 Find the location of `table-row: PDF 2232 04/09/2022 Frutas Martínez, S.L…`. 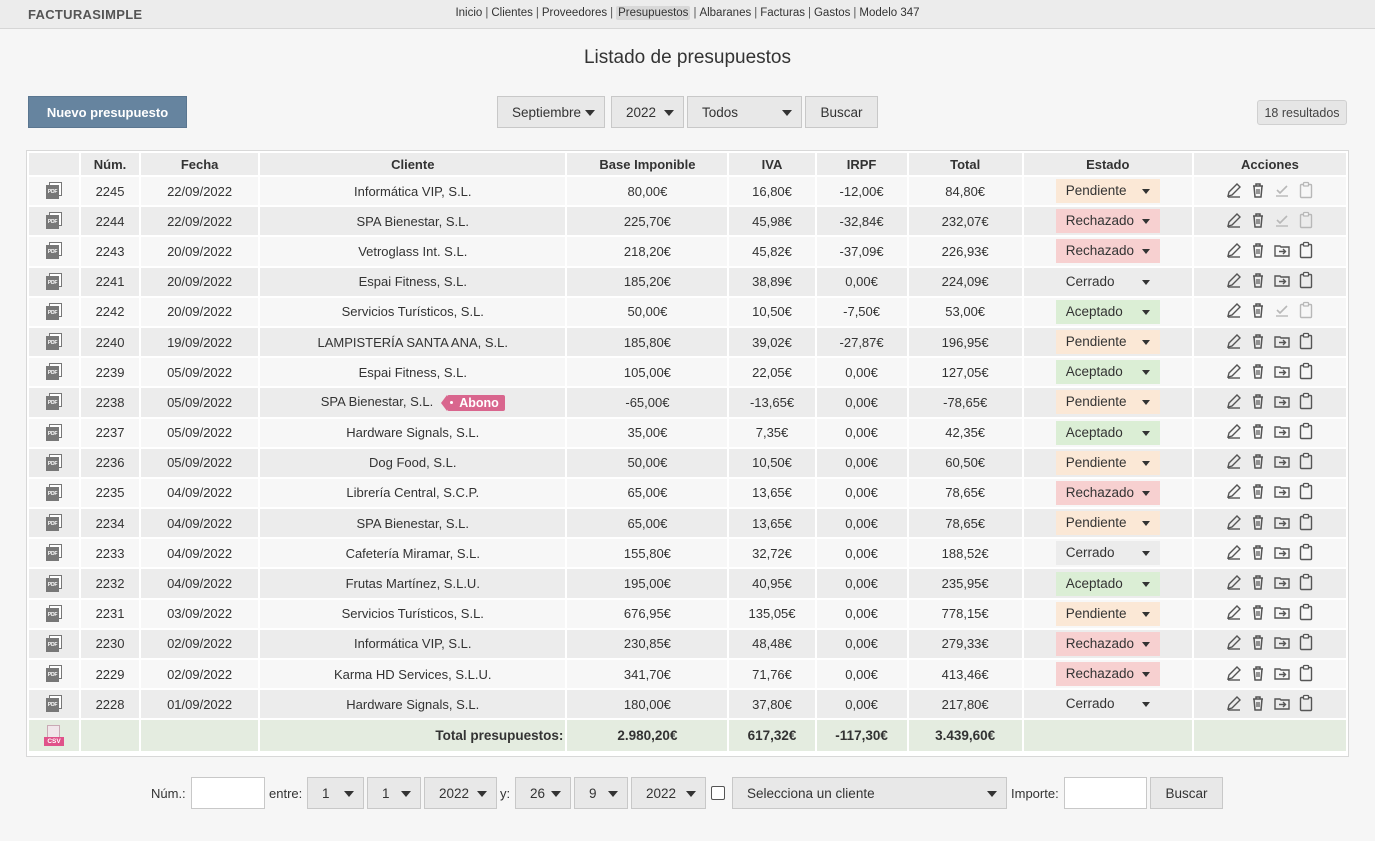

table-row: PDF 2232 04/09/2022 Frutas Martínez, S.L… is located at coordinates (687, 583).